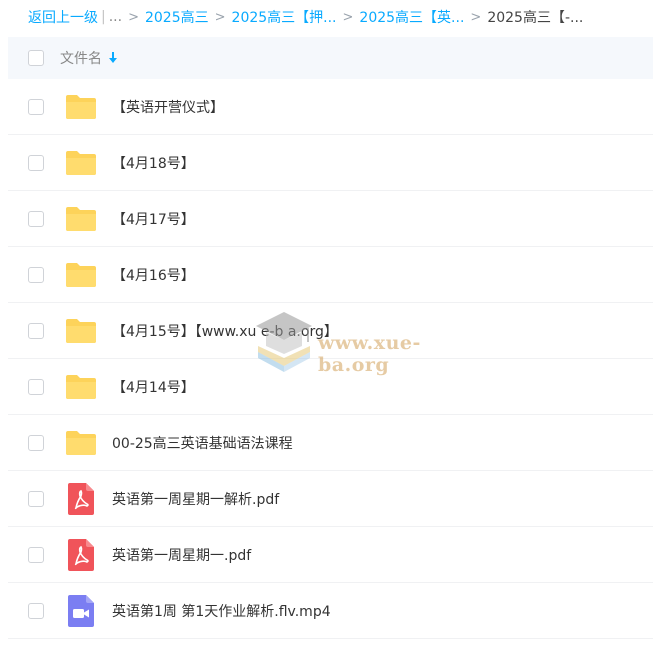 Image resolution: width=653 pixels, height=650 pixels. Describe the element at coordinates (330, 58) in the screenshot. I see `file-list-header: 文件名` at that location.